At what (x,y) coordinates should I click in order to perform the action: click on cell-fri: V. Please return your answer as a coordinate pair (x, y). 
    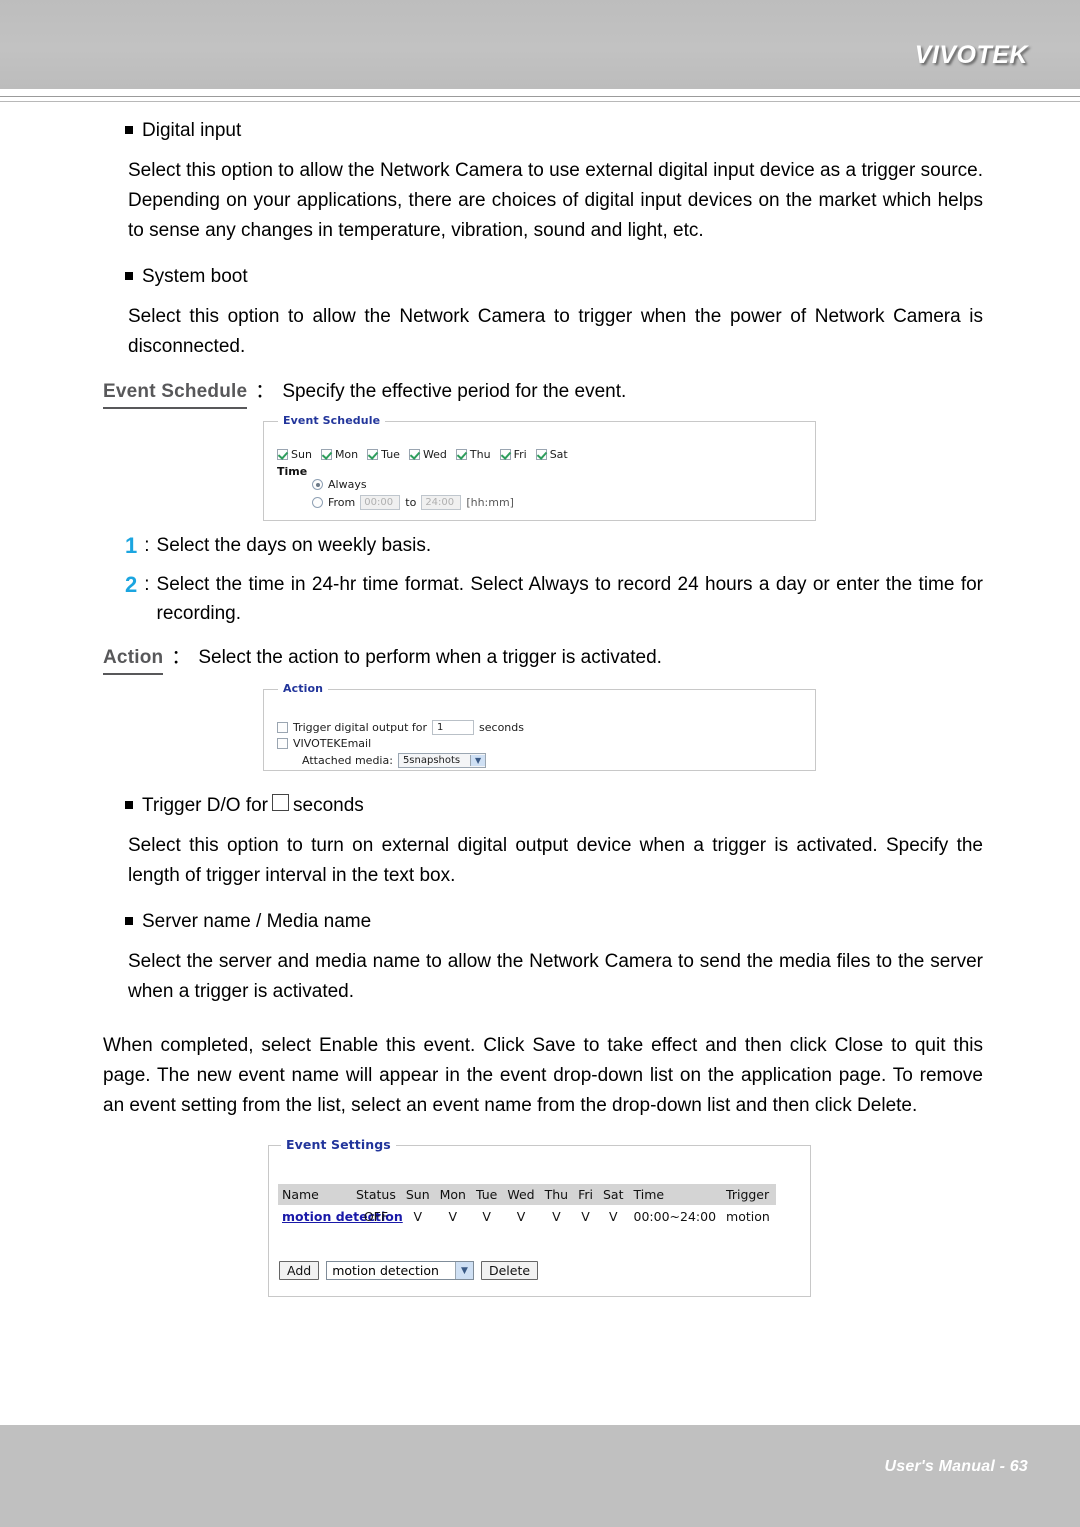
    Looking at the image, I should click on (585, 1216).